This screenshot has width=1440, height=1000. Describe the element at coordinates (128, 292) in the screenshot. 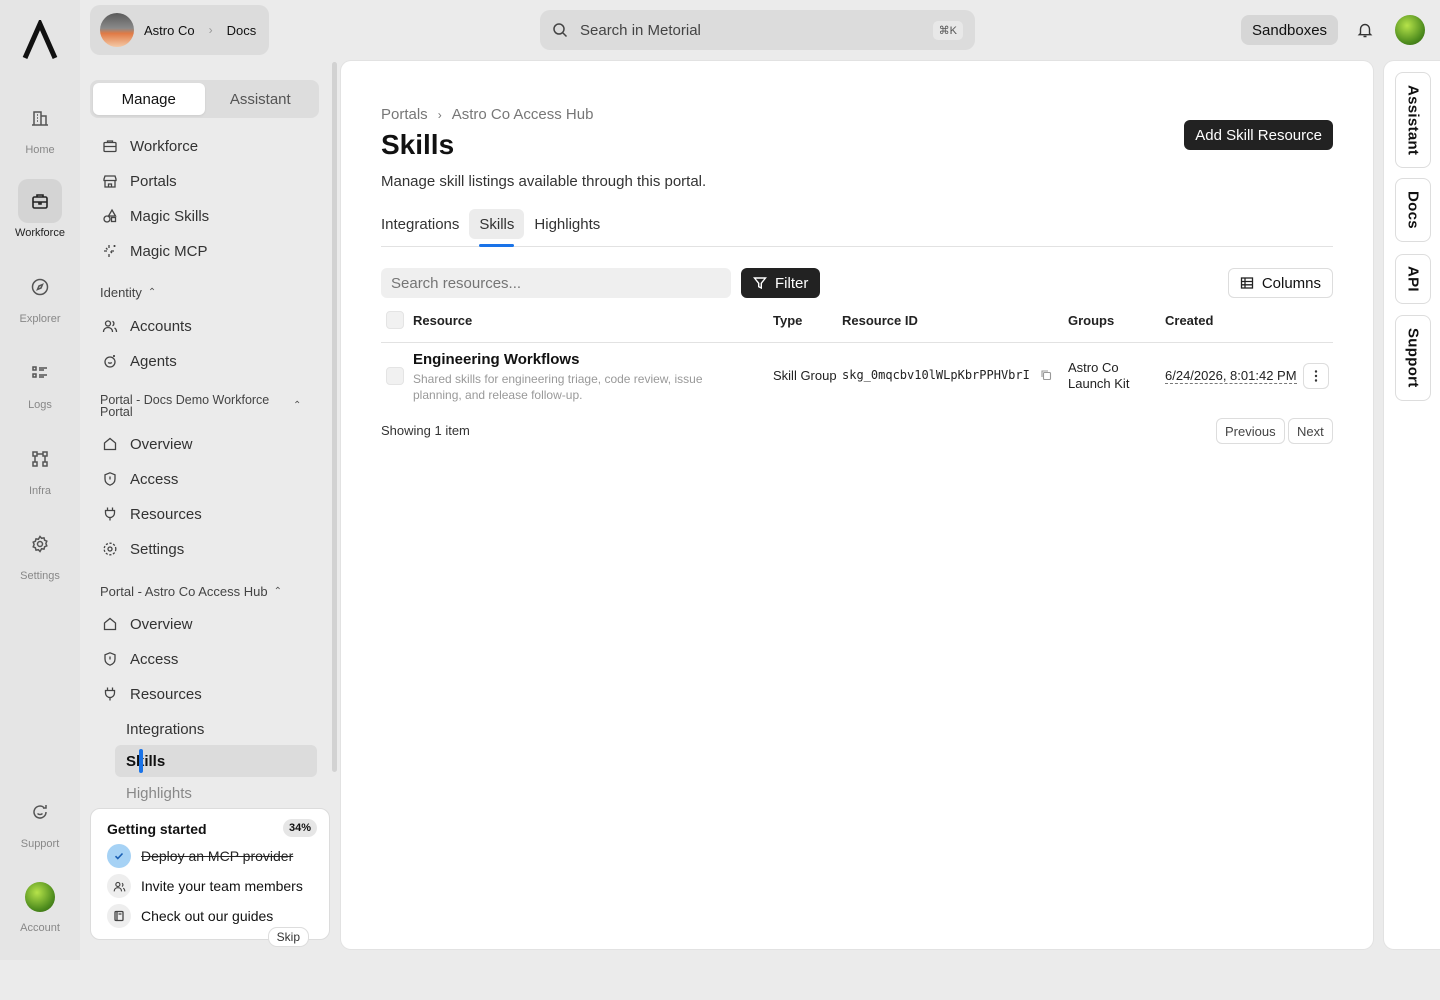

I see `section-identity: Identity ⌃` at that location.